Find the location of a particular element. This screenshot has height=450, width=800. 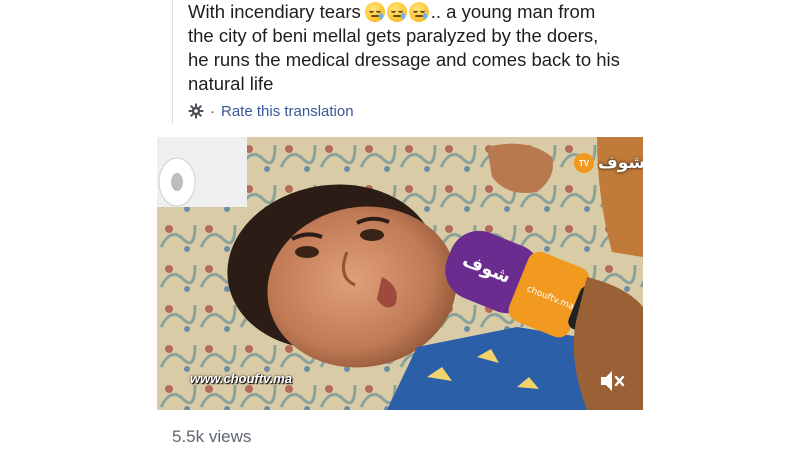

mute-button is located at coordinates (613, 381).